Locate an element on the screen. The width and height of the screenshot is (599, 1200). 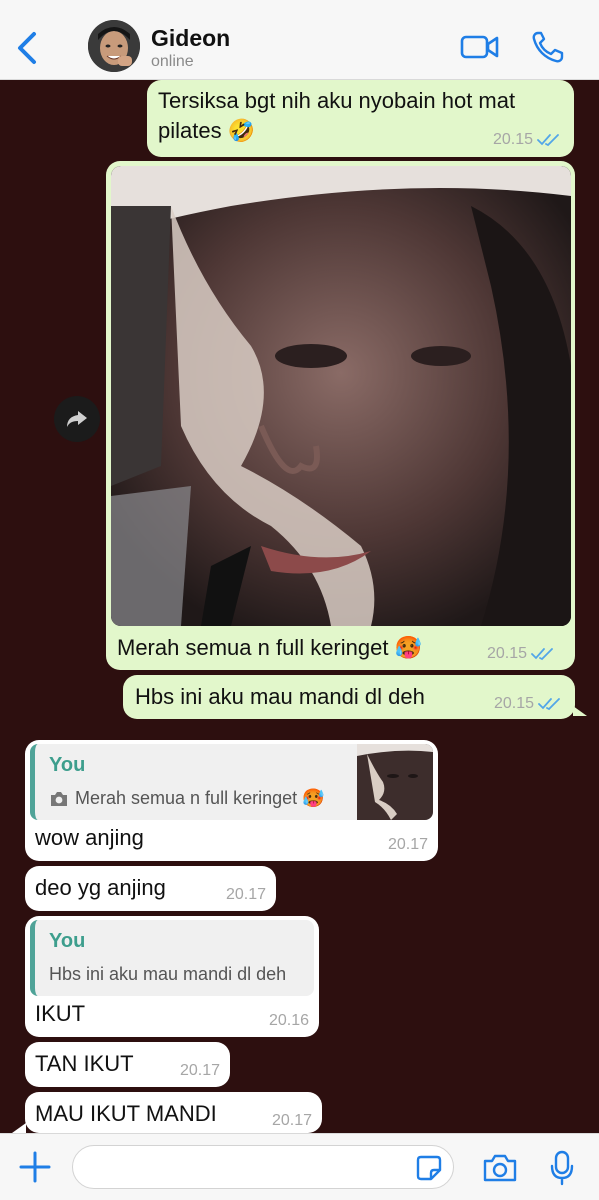
outgoing-message: Hbs ini aku mau mandi dl deh 20.15 is located at coordinates (349, 697).